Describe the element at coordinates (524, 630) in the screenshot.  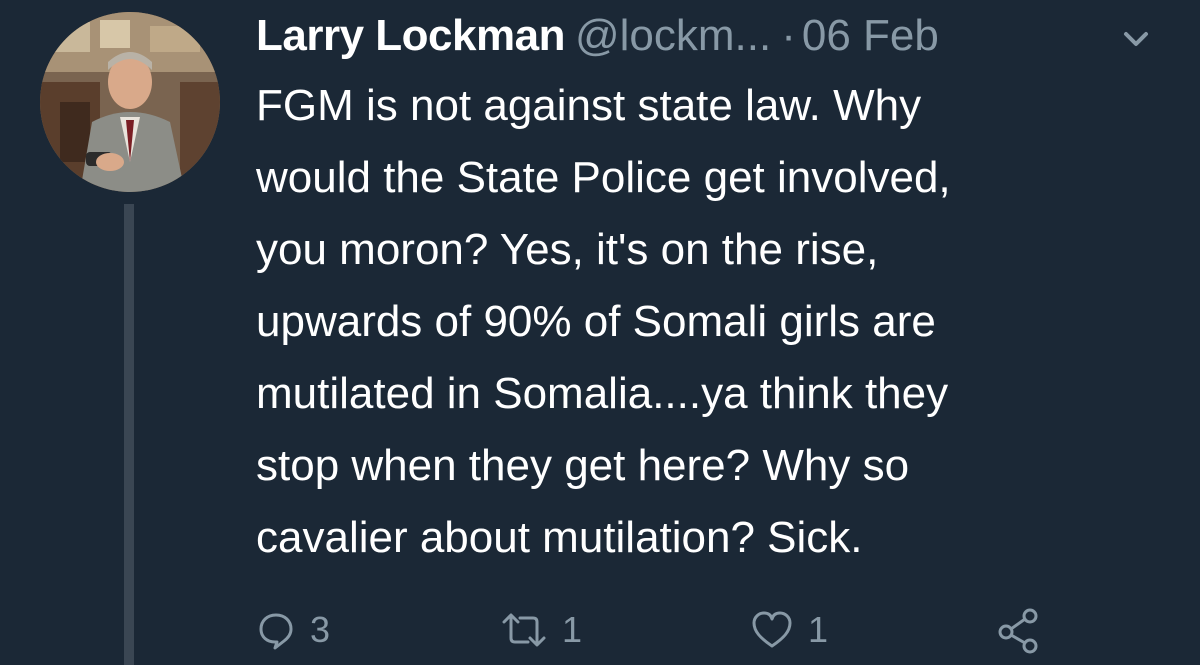
I see `retweet-icon` at that location.